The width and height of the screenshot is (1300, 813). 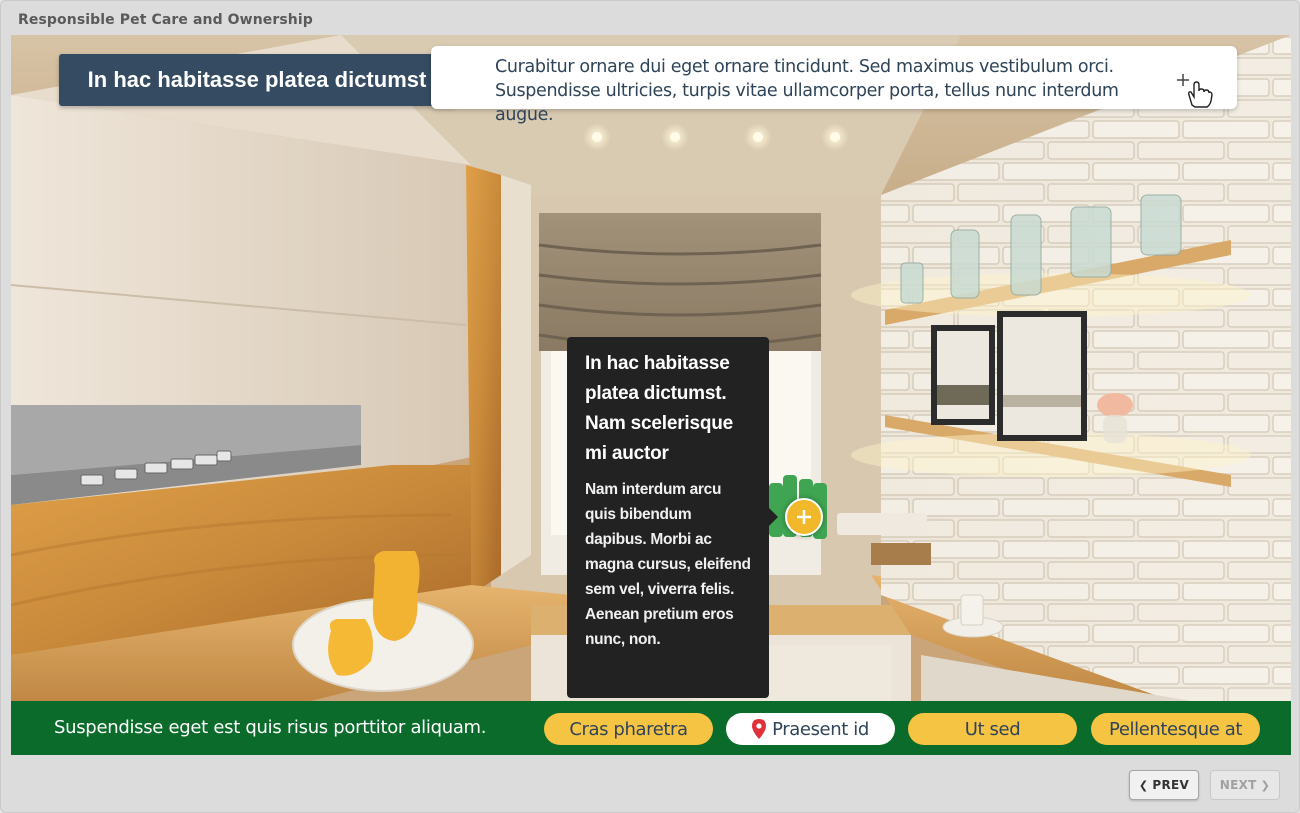 I want to click on button-pellentesque-at: Pellentesque at, so click(x=1175, y=729).